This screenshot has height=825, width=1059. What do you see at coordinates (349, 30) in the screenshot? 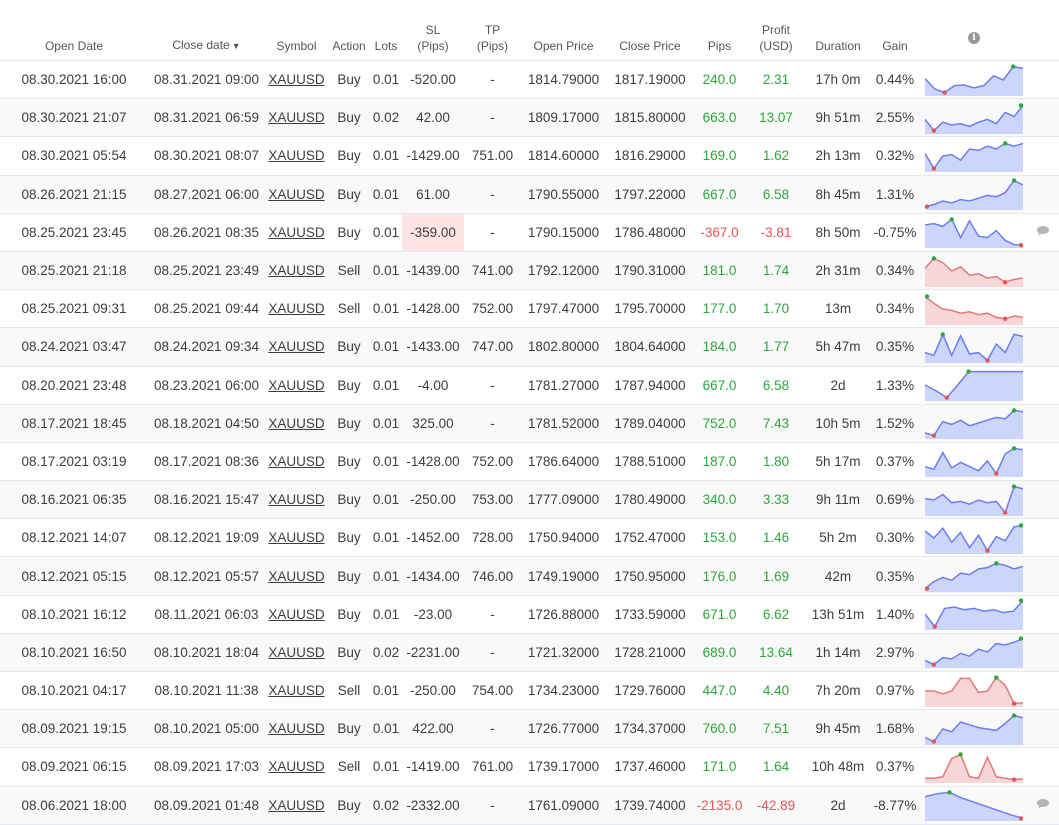
I see `header-action: Action` at bounding box center [349, 30].